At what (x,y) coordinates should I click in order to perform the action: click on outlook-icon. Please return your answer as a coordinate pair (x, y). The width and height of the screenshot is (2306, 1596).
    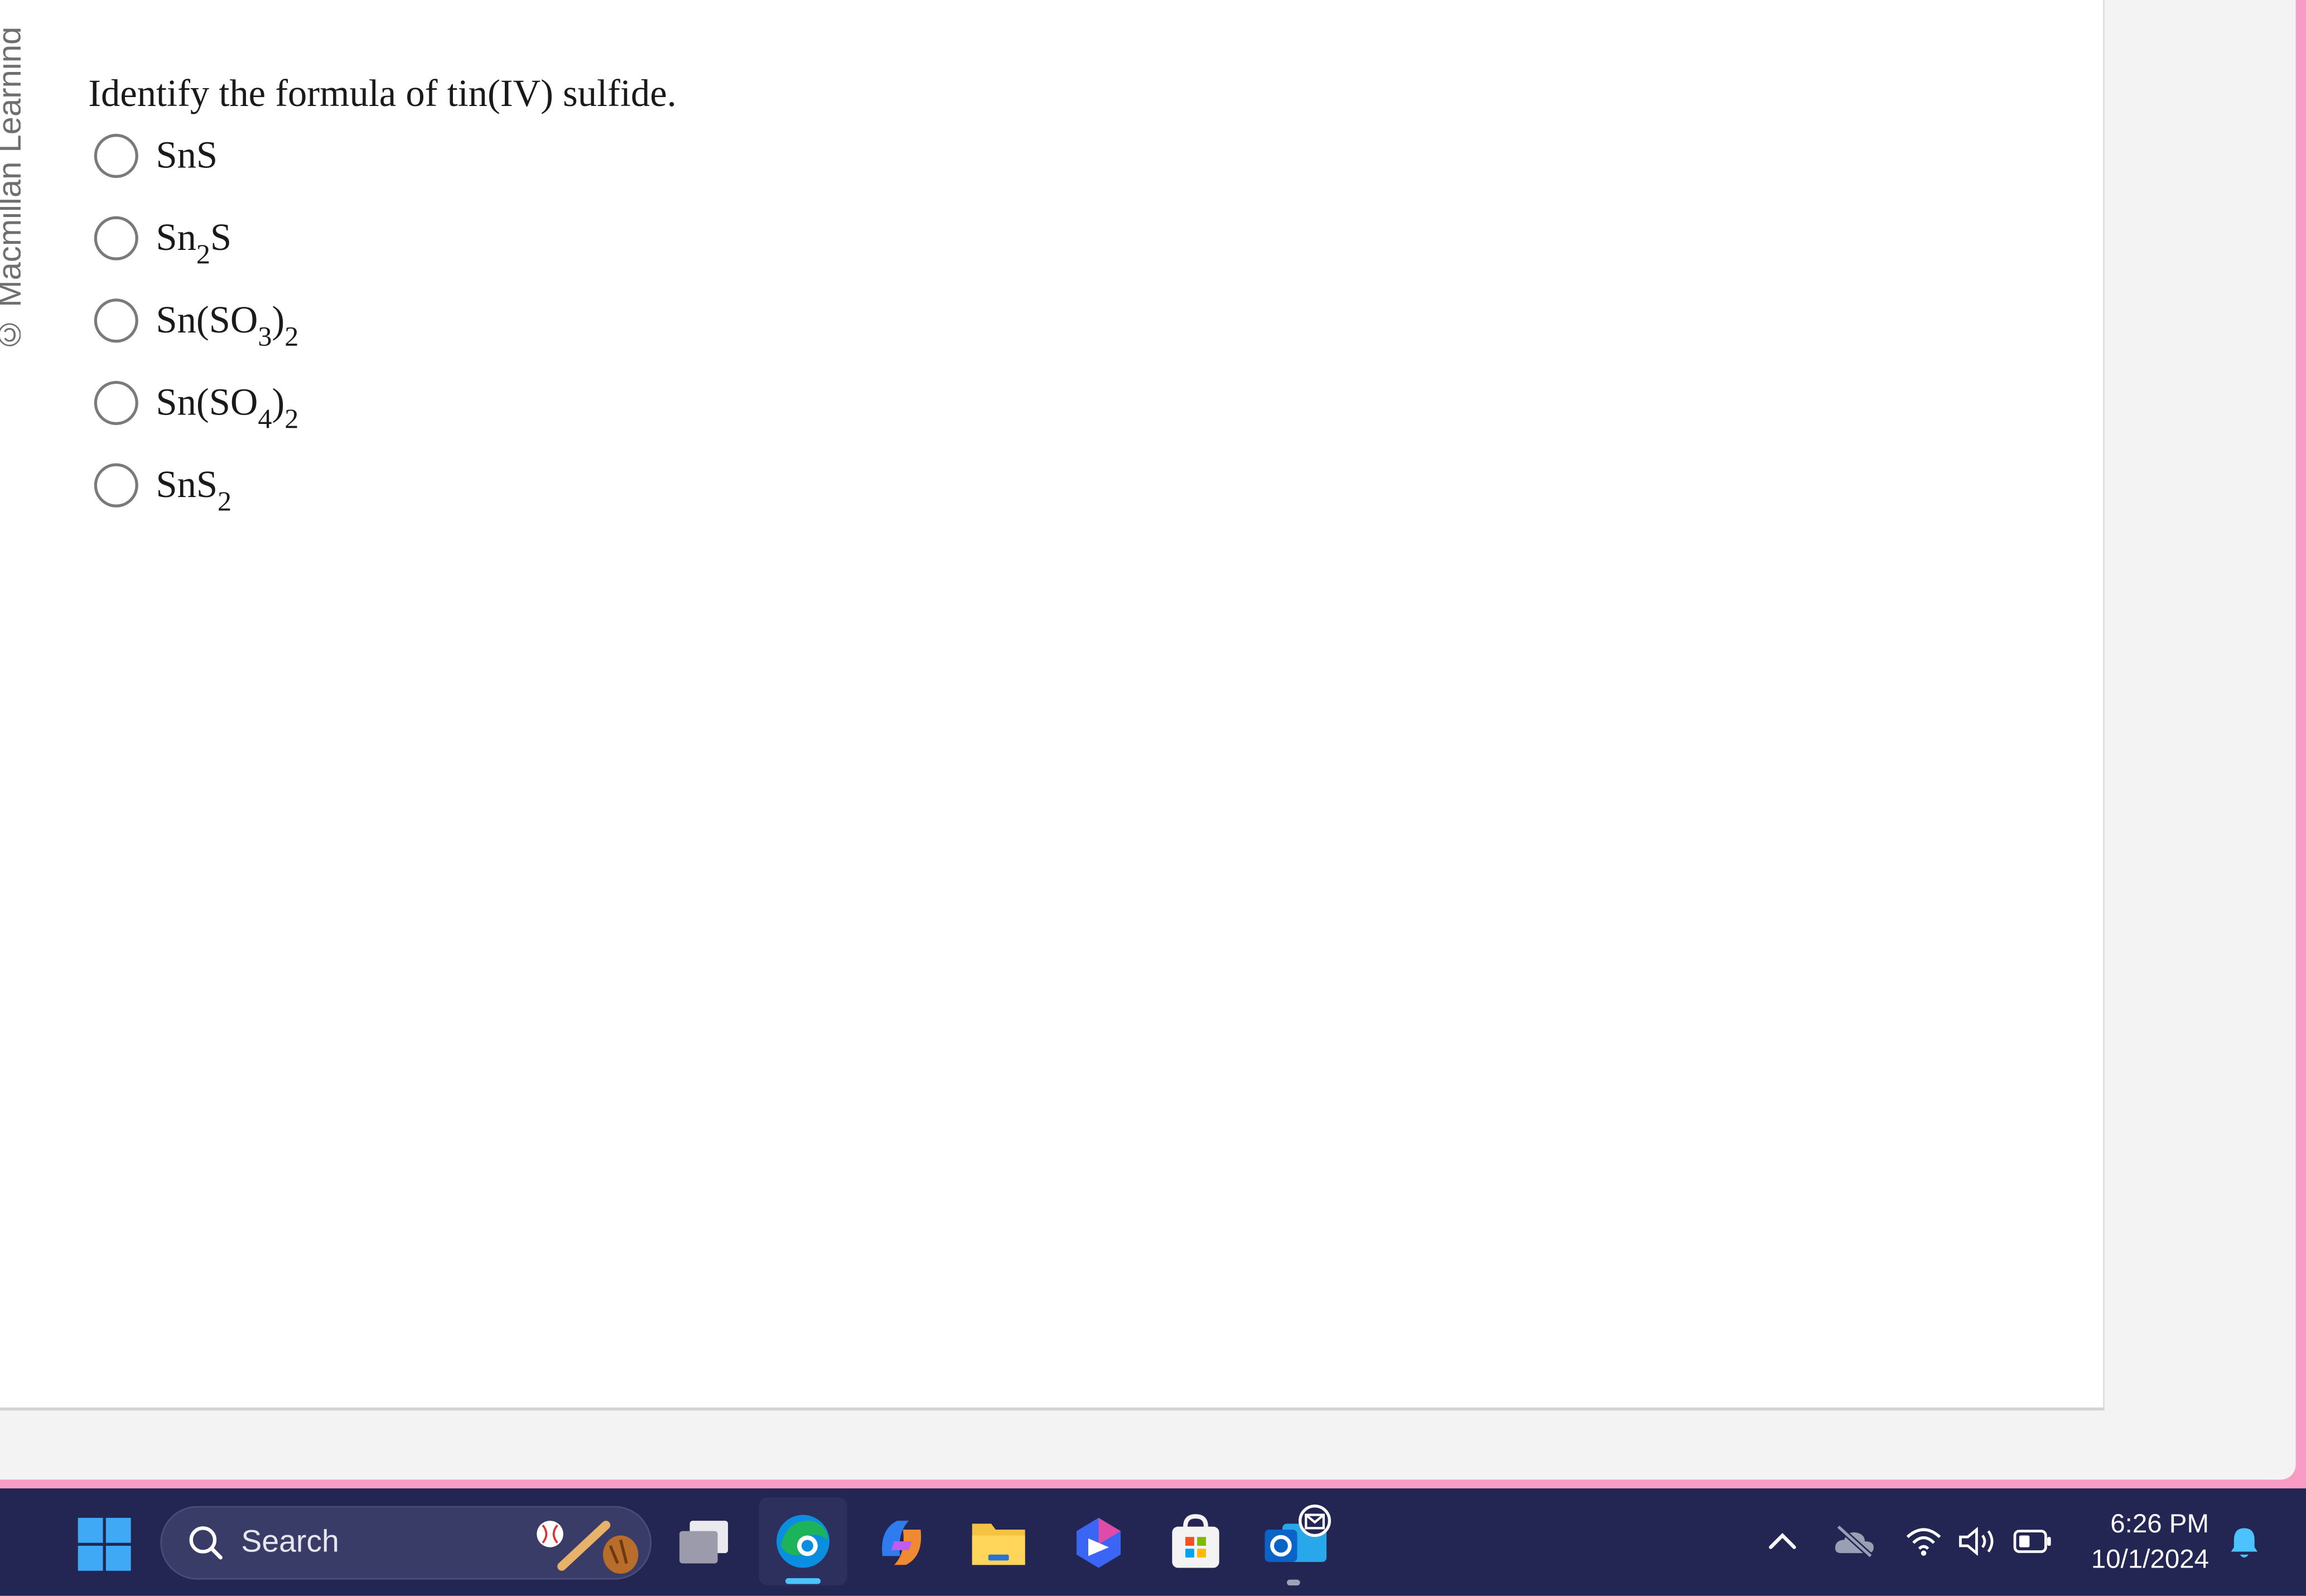
    Looking at the image, I should click on (1300, 1538).